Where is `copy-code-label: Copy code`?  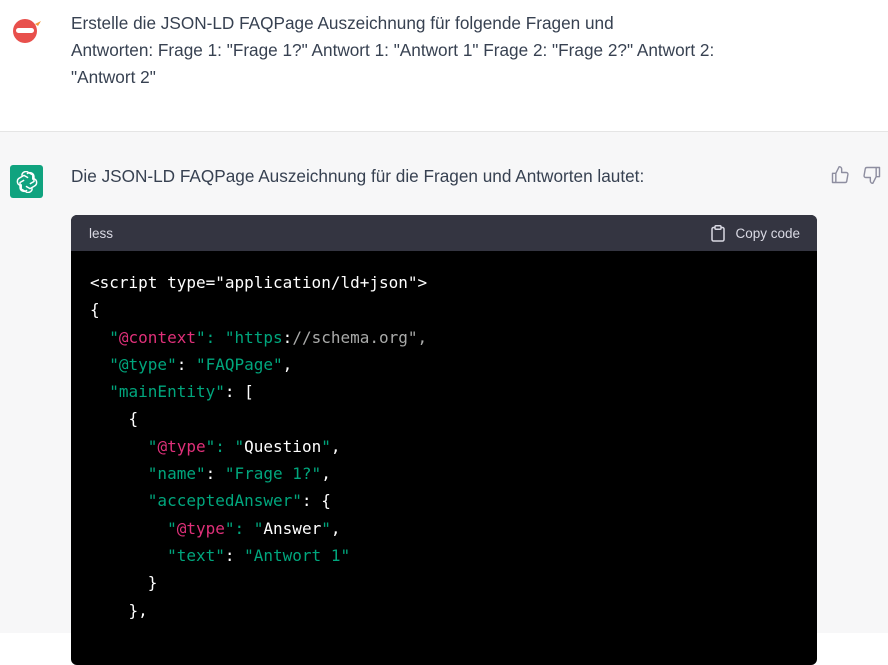
copy-code-label: Copy code is located at coordinates (767, 233).